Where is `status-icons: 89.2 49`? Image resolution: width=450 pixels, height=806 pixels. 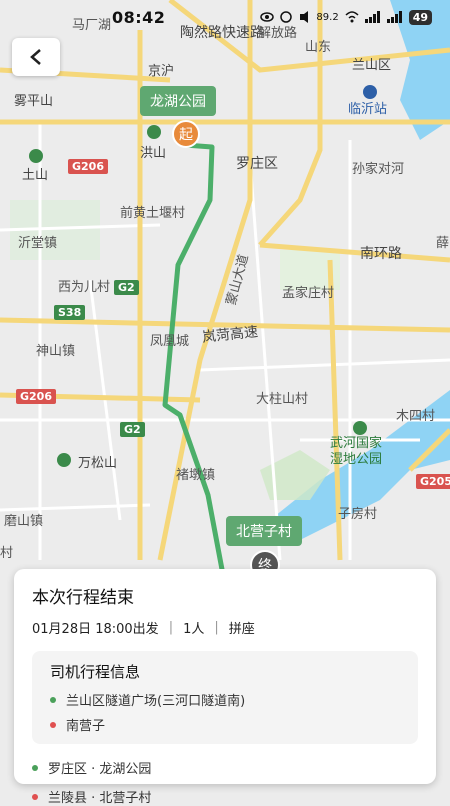
status-icons: 89.2 49 is located at coordinates (346, 17).